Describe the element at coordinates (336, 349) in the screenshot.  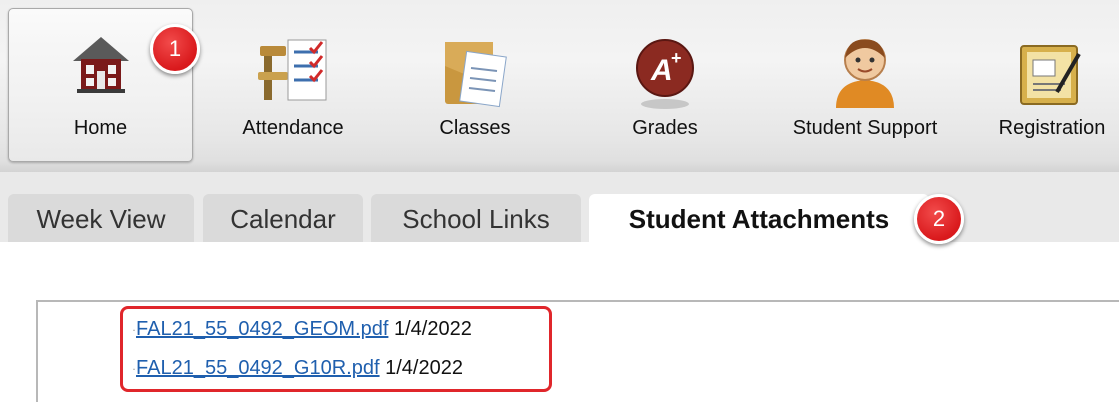
I see `attachments-highlight-box` at that location.